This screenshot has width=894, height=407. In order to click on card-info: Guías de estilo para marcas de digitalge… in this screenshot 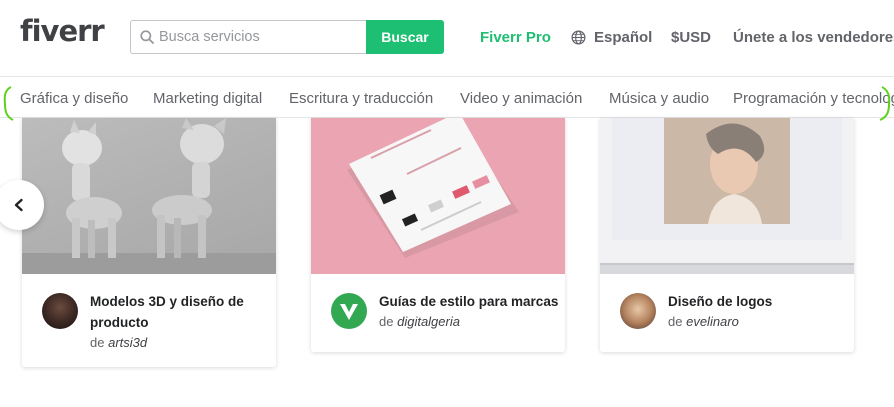, I will do `click(438, 313)`.